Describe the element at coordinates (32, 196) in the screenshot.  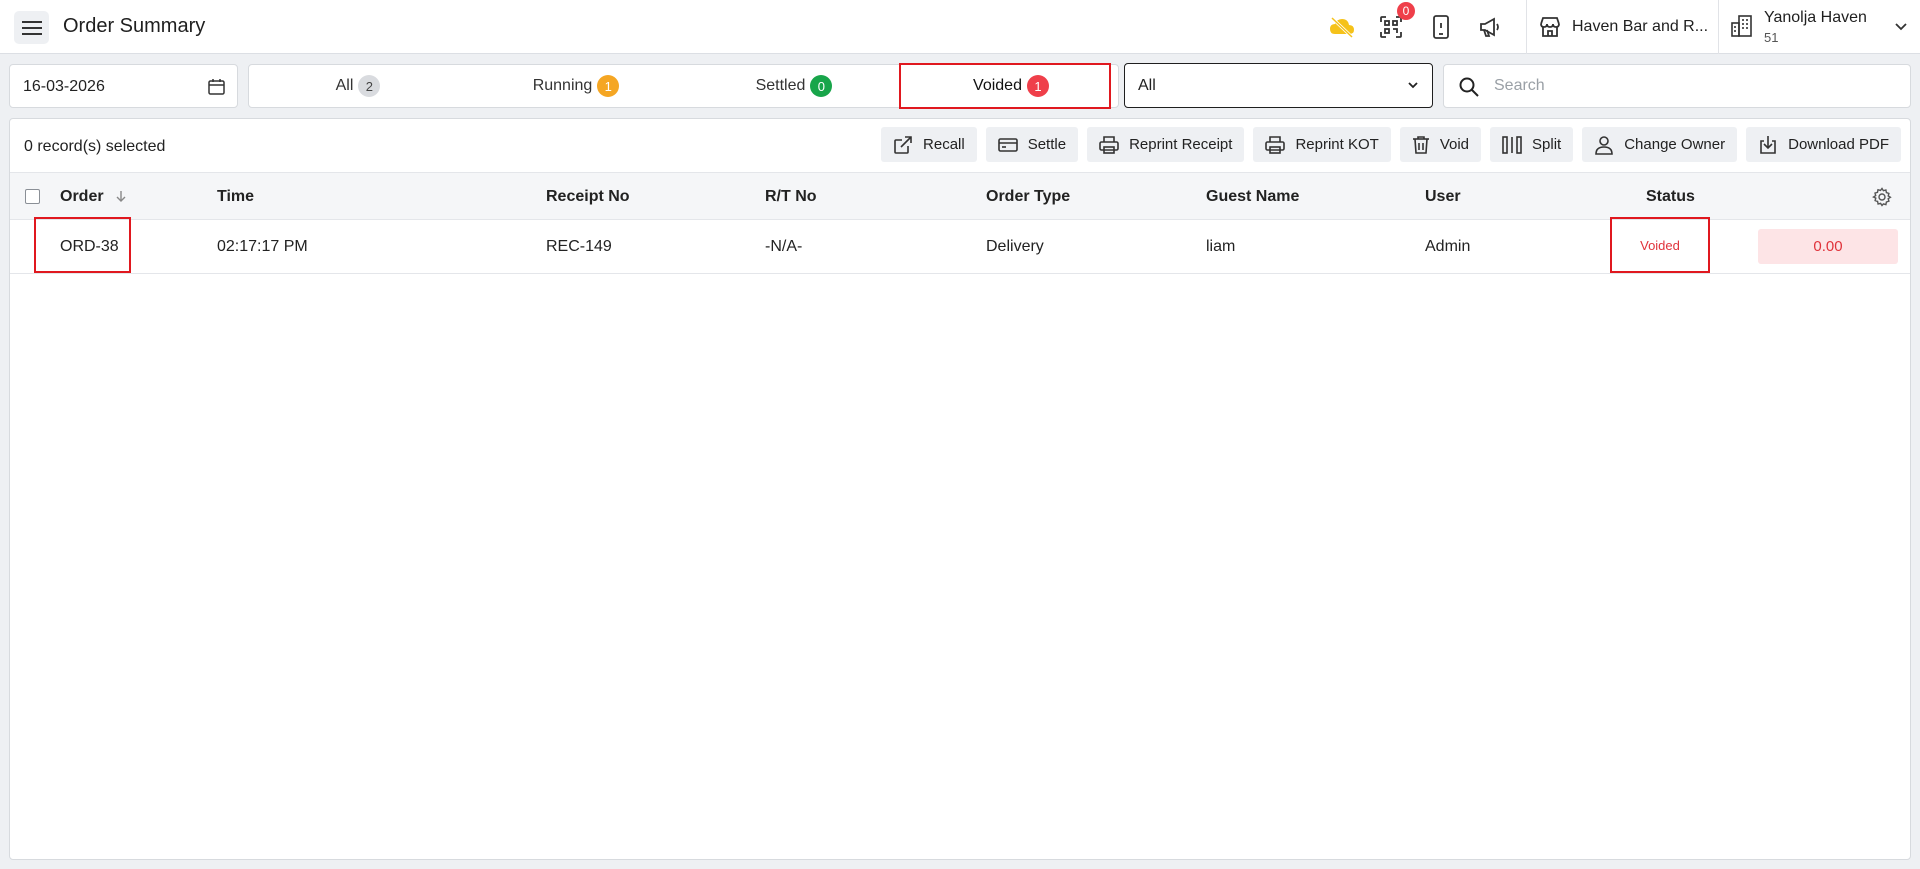
I see `select-all-checkbox` at that location.